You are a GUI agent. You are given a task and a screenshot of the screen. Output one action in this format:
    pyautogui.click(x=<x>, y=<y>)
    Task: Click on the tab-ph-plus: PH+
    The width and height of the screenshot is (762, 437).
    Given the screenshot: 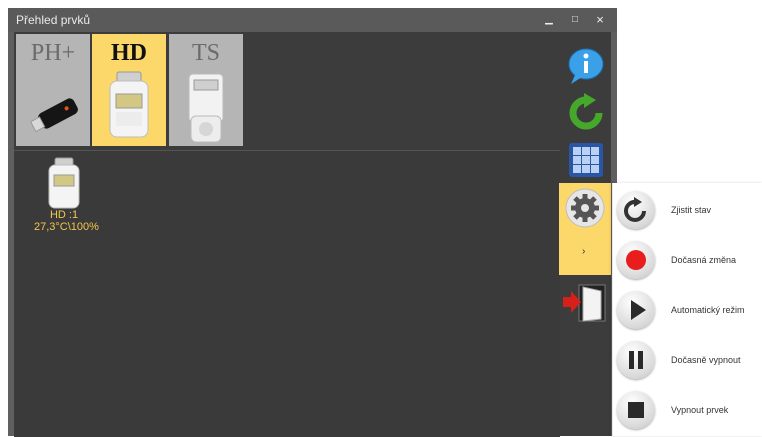 What is the action you would take?
    pyautogui.click(x=53, y=90)
    